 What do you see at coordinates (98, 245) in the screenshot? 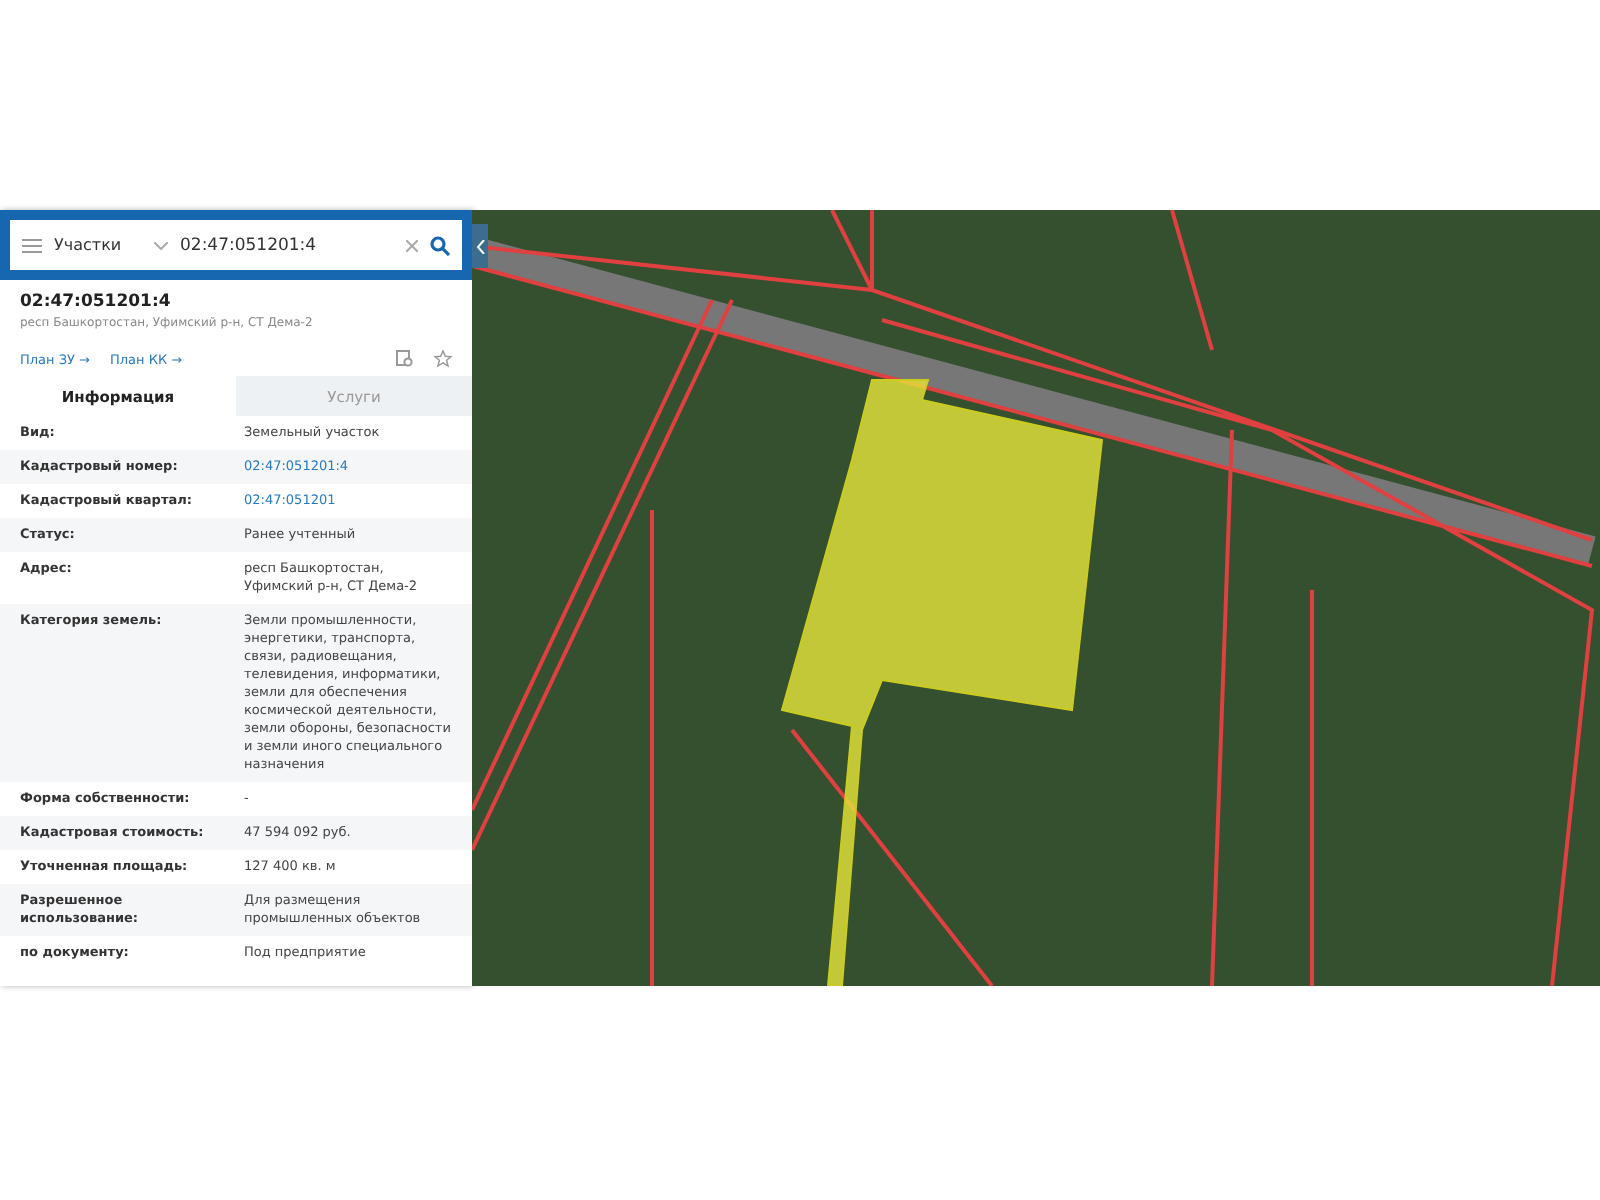
I see `category-select: Участки` at bounding box center [98, 245].